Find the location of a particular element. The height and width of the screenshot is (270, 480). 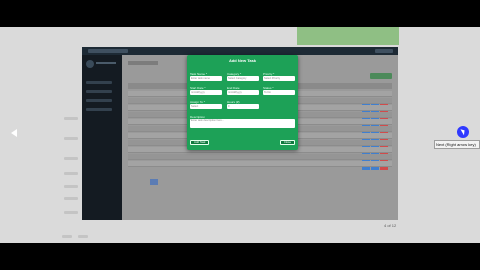

task-name-input: Enter task name is located at coordinates (206, 78).